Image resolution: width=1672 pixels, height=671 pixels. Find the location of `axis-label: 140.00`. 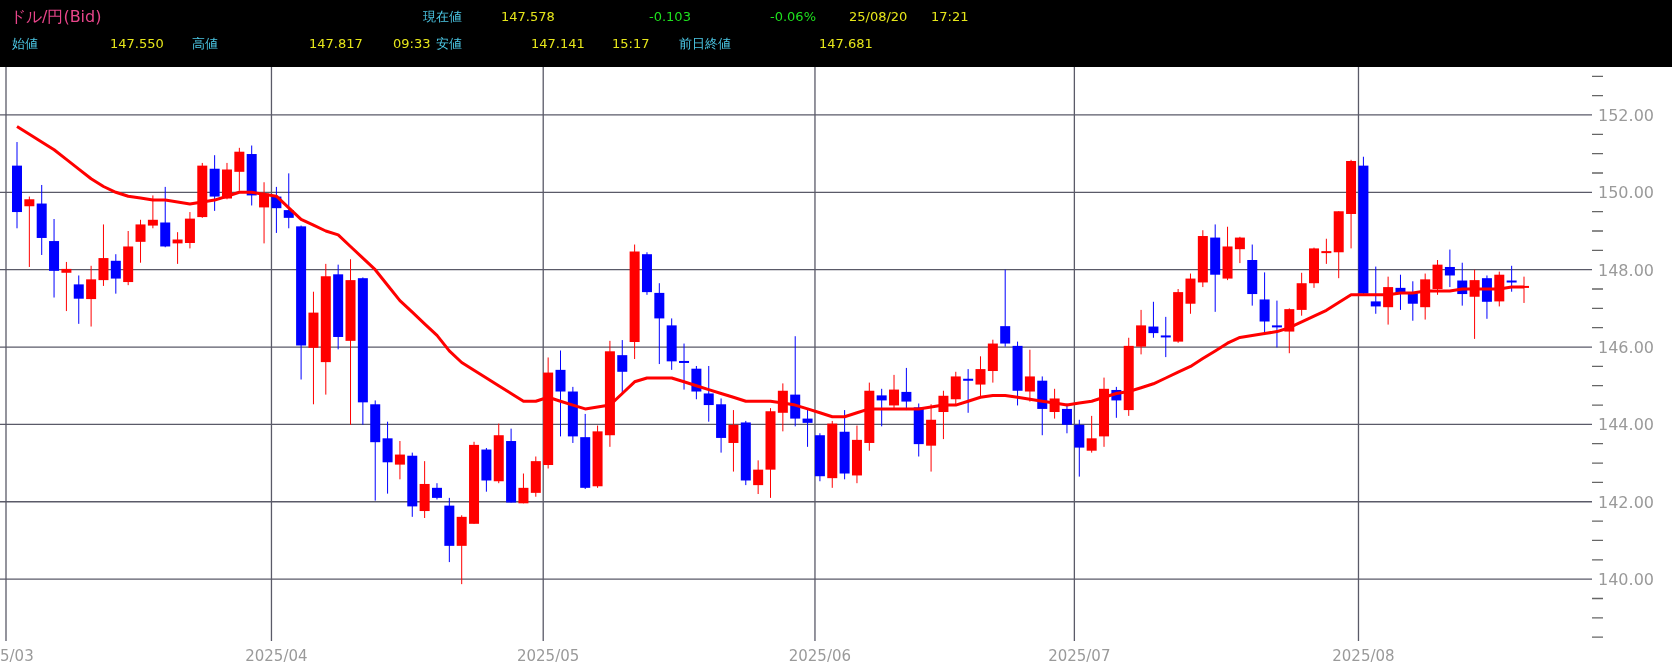

axis-label: 140.00 is located at coordinates (1626, 580).